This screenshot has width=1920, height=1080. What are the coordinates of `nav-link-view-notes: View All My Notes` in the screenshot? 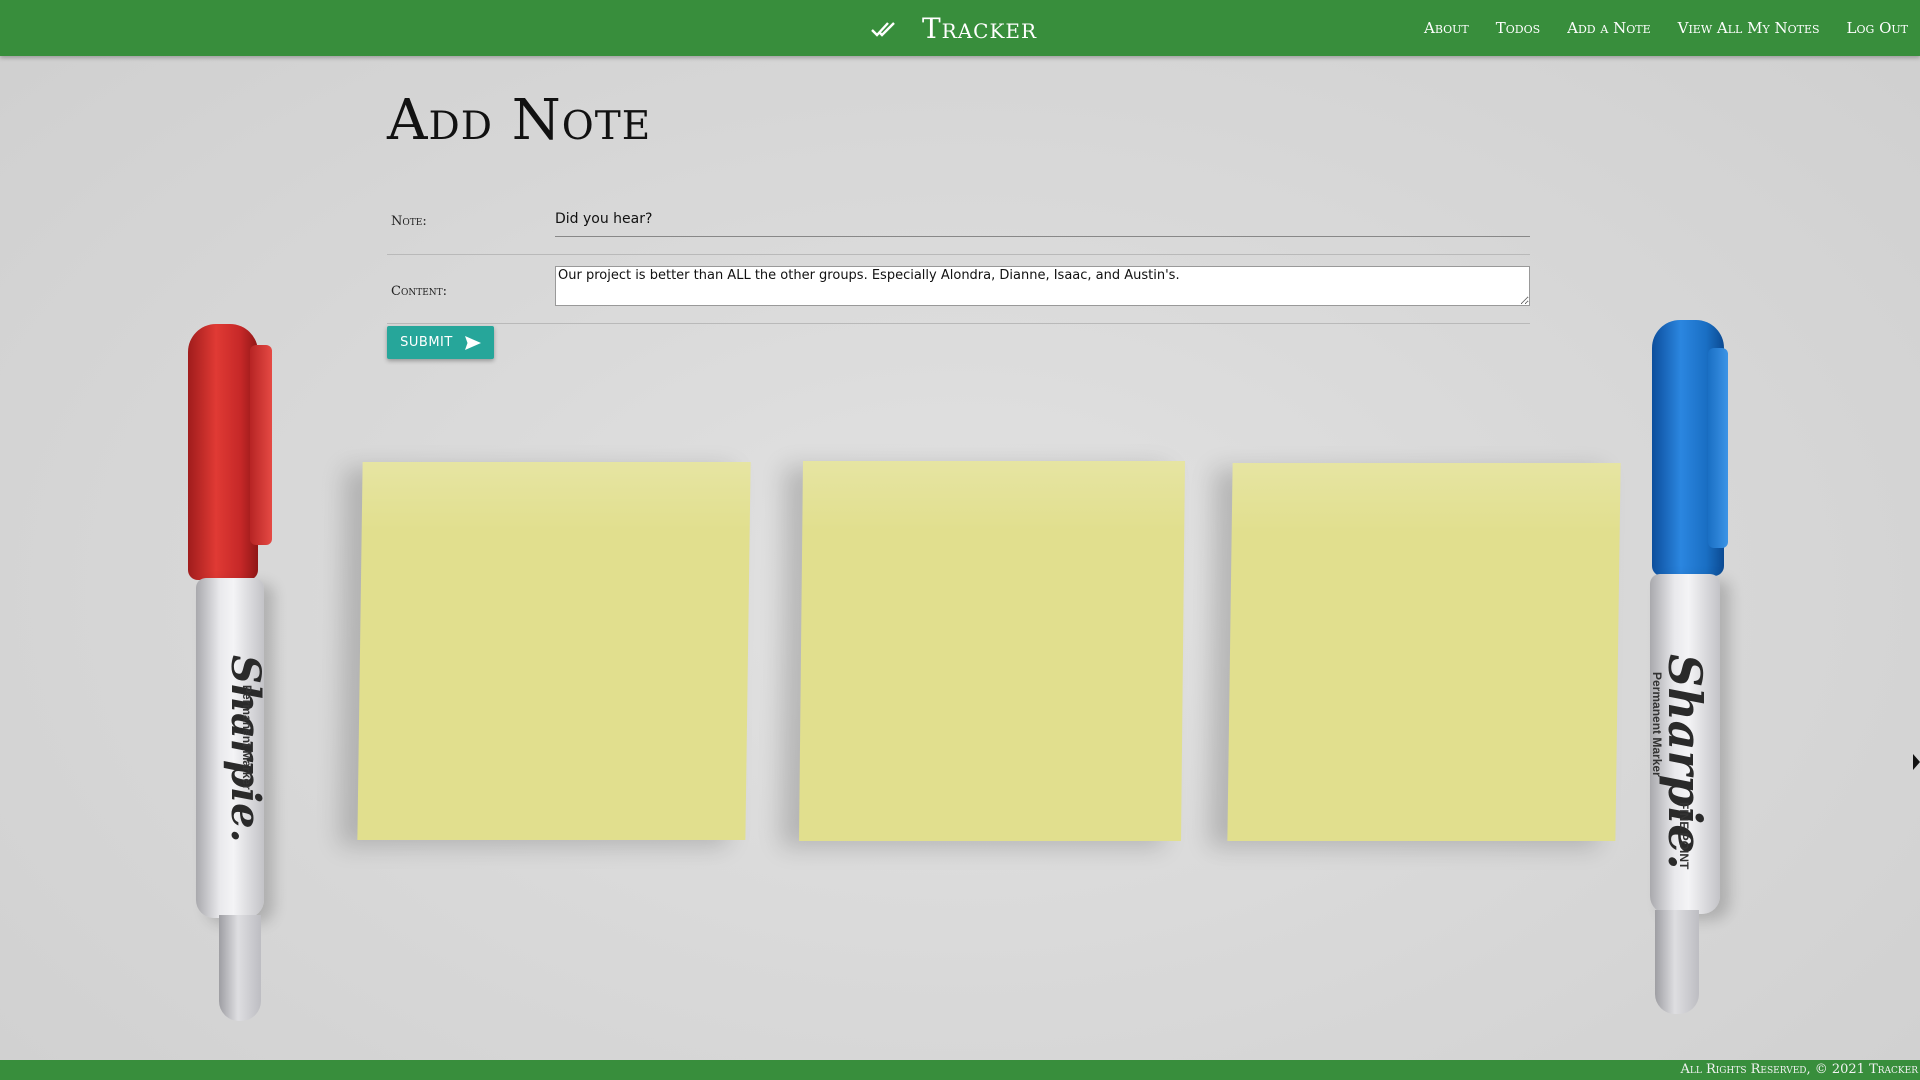 It's located at (1749, 28).